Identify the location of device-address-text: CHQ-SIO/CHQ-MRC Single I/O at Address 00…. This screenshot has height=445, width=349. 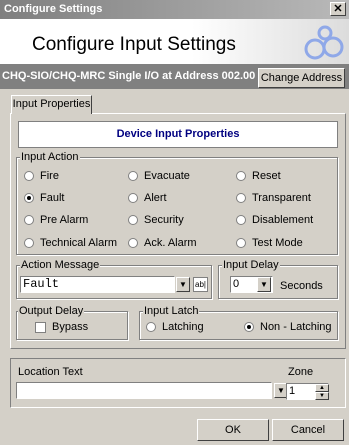
(129, 76).